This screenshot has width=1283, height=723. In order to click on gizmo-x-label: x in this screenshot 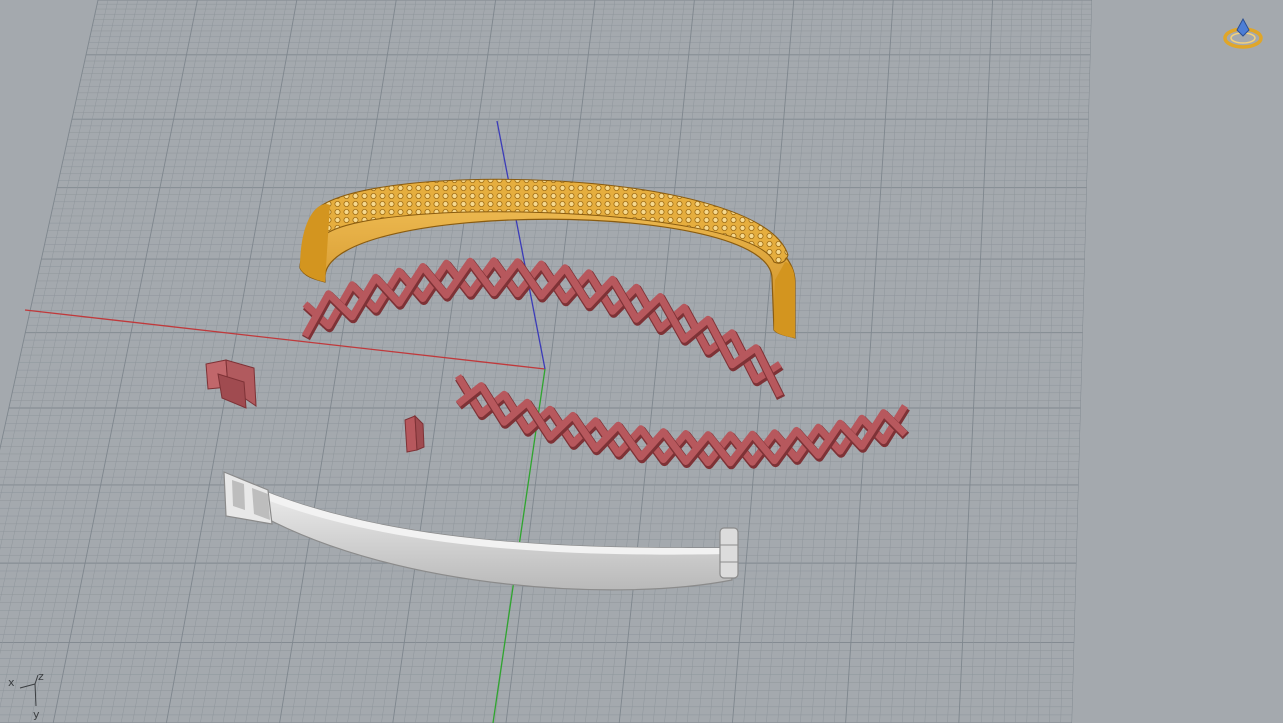, I will do `click(11, 682)`.